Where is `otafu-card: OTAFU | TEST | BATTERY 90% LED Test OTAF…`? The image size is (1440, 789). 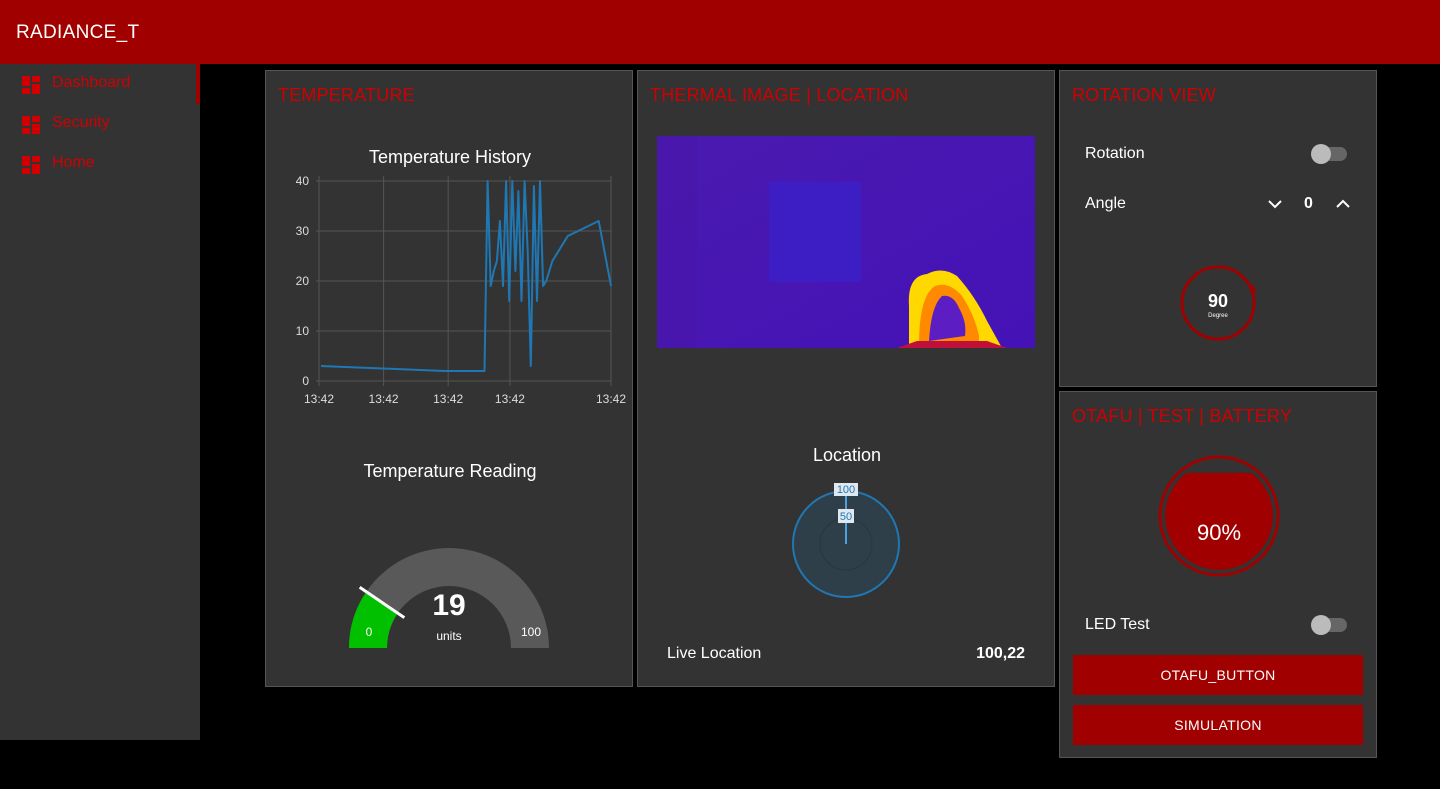 otafu-card: OTAFU | TEST | BATTERY 90% LED Test OTAF… is located at coordinates (1218, 574).